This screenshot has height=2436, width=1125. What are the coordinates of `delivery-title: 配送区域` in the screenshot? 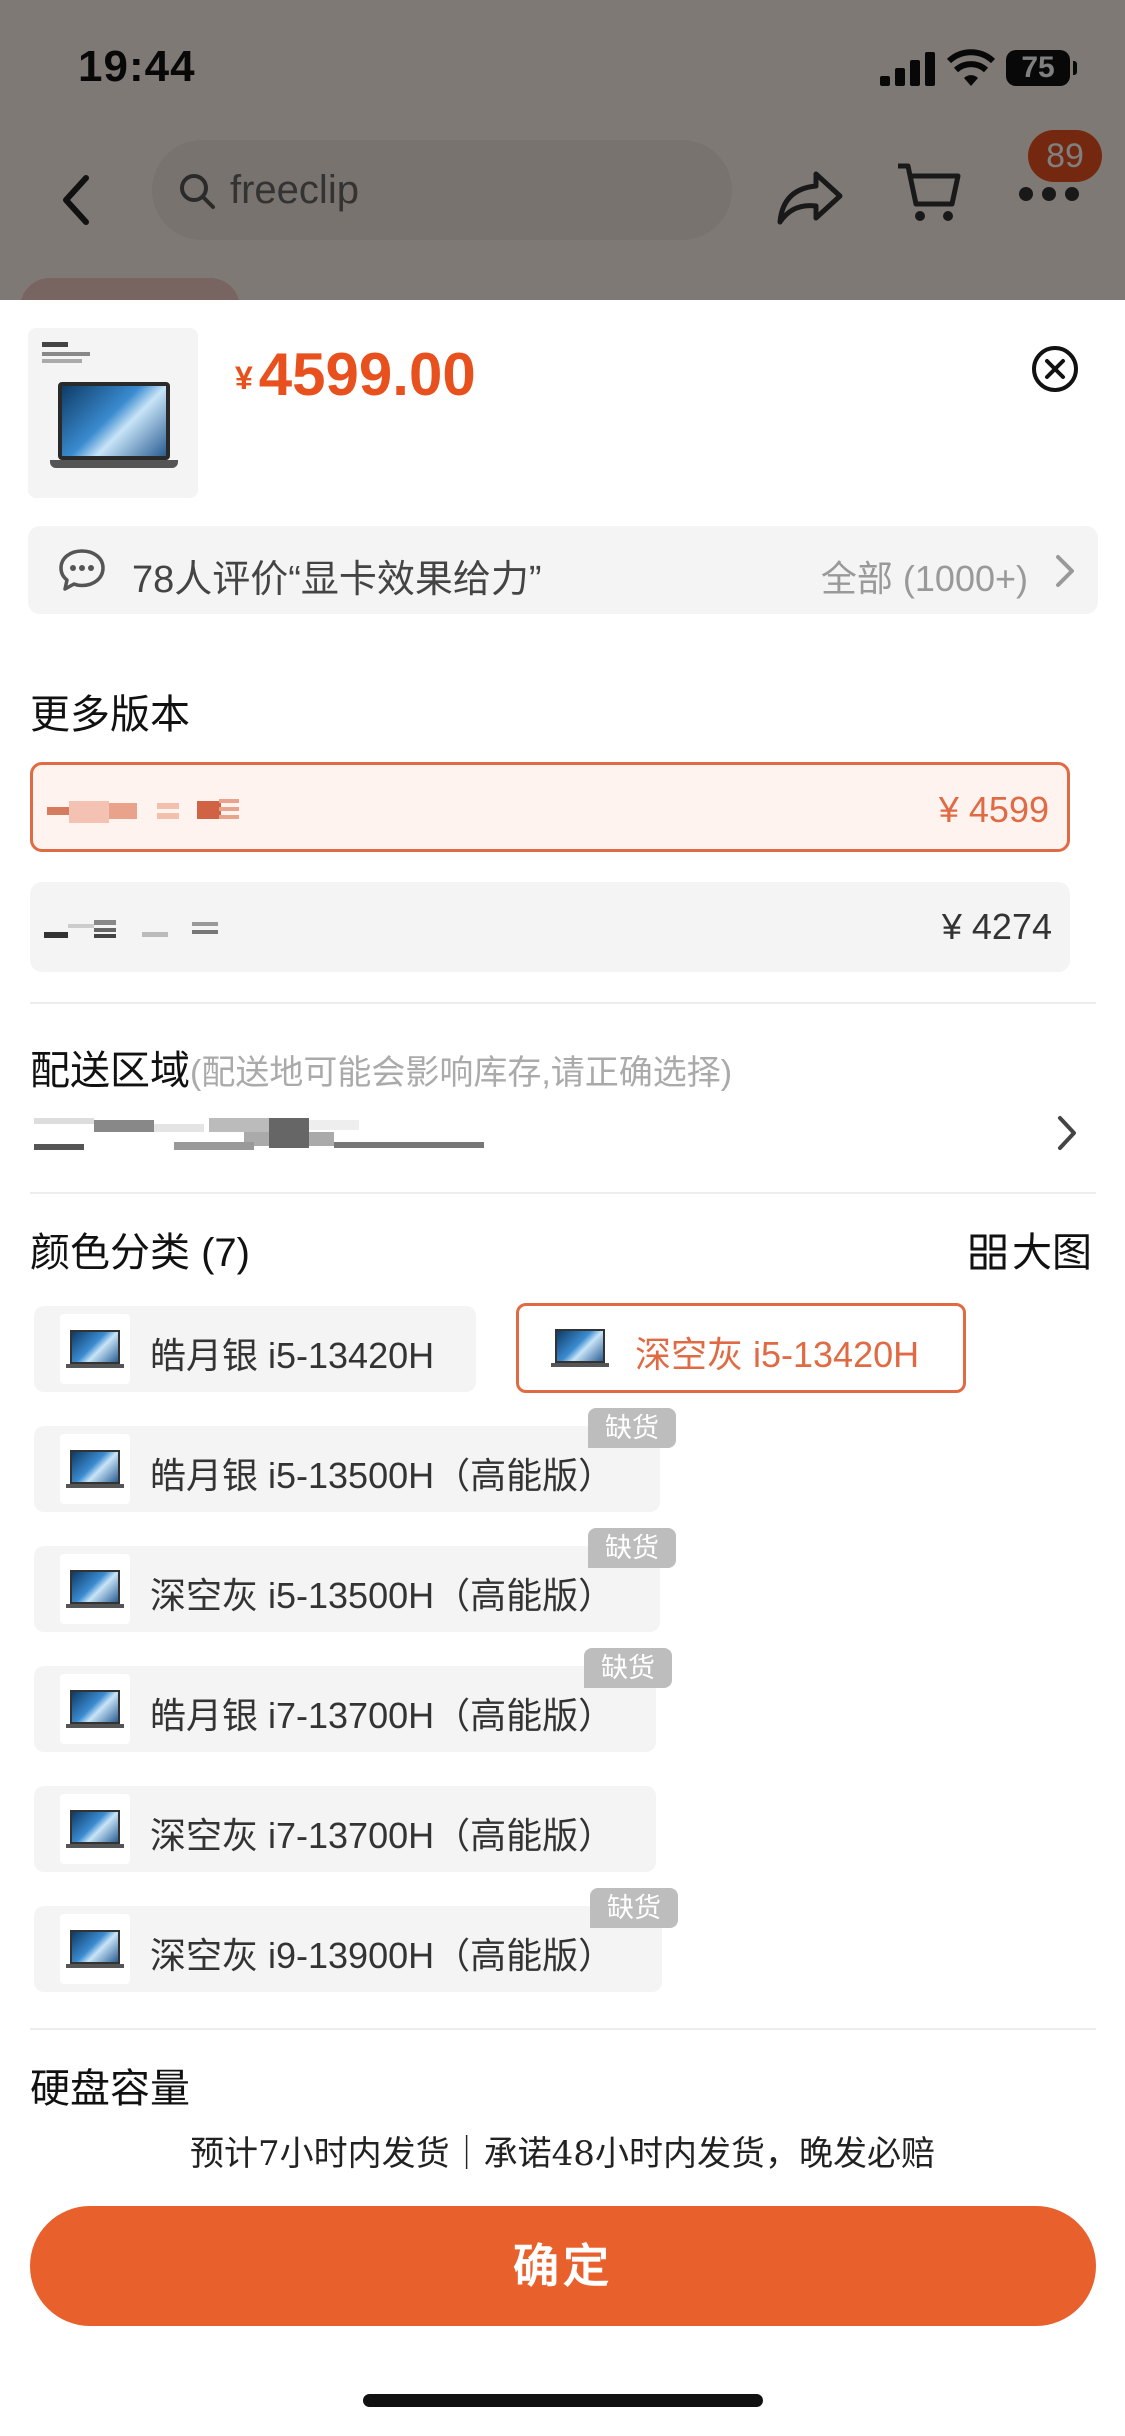 It's located at (110, 1071).